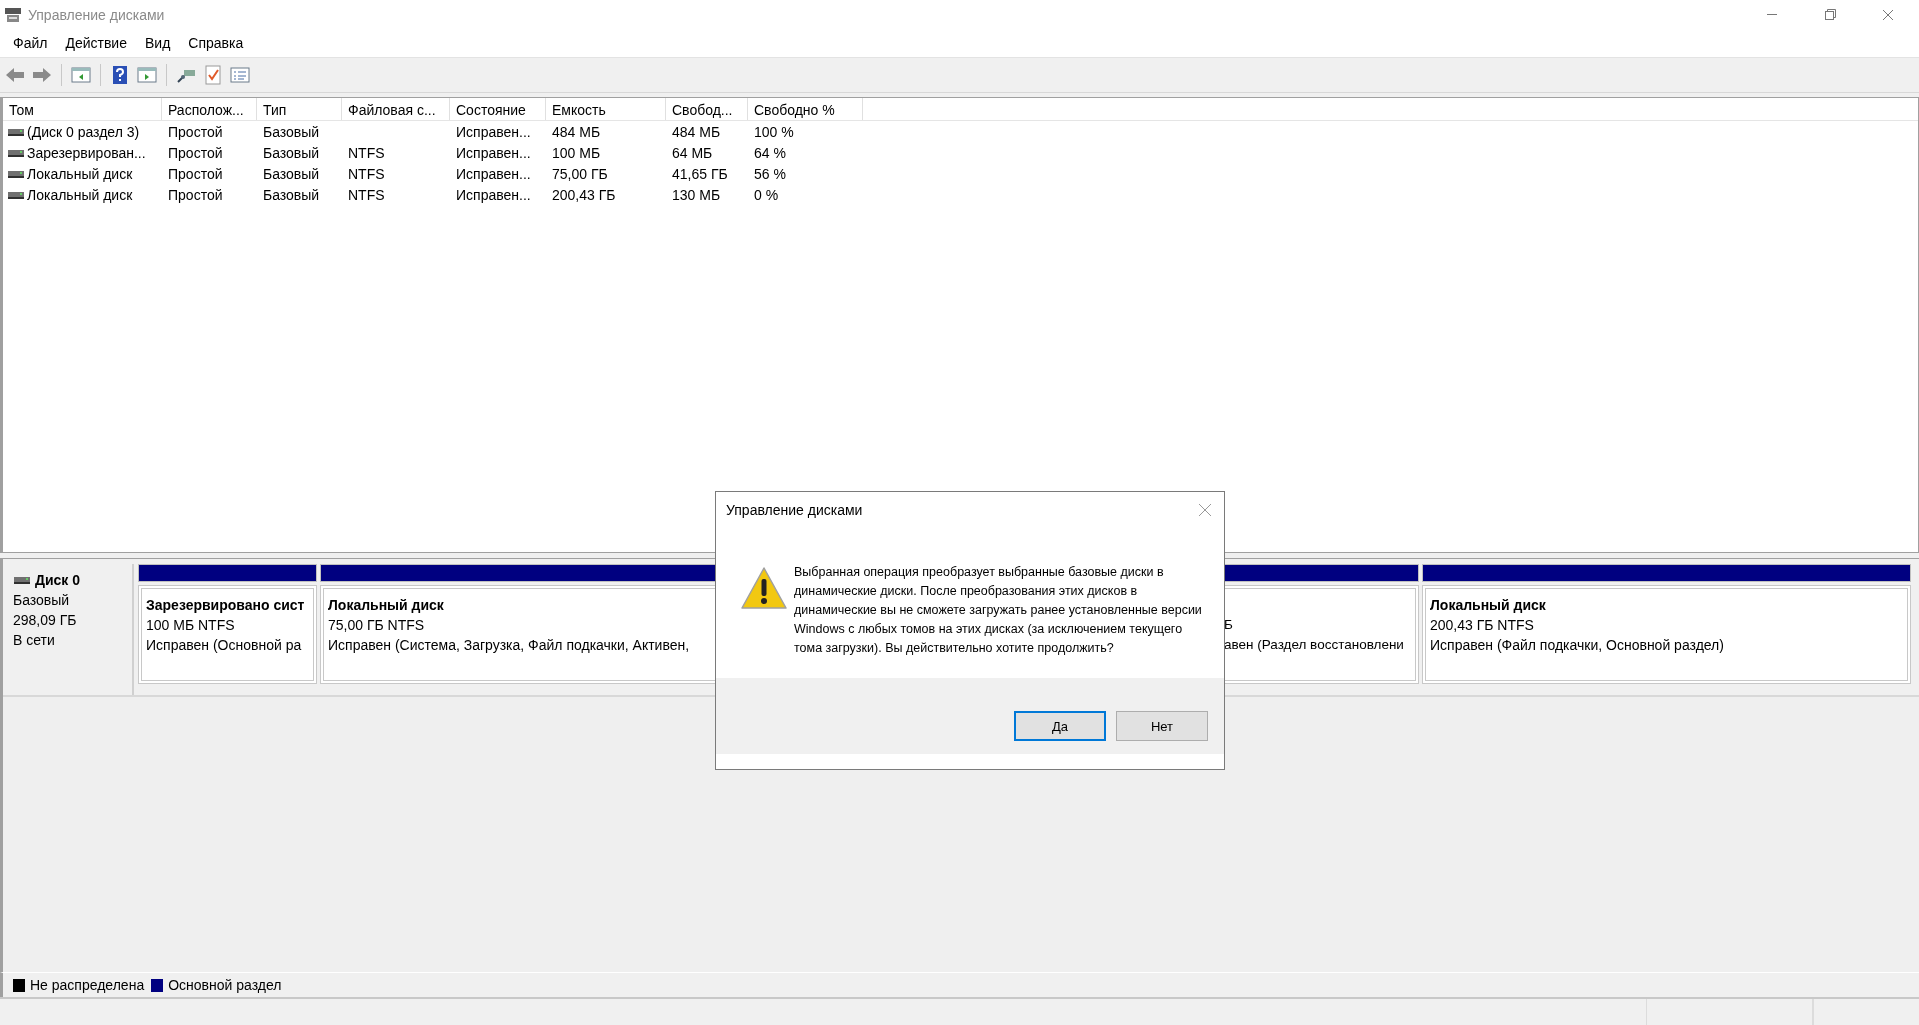  Describe the element at coordinates (770, 173) in the screenshot. I see `table-cell: 56 %` at that location.